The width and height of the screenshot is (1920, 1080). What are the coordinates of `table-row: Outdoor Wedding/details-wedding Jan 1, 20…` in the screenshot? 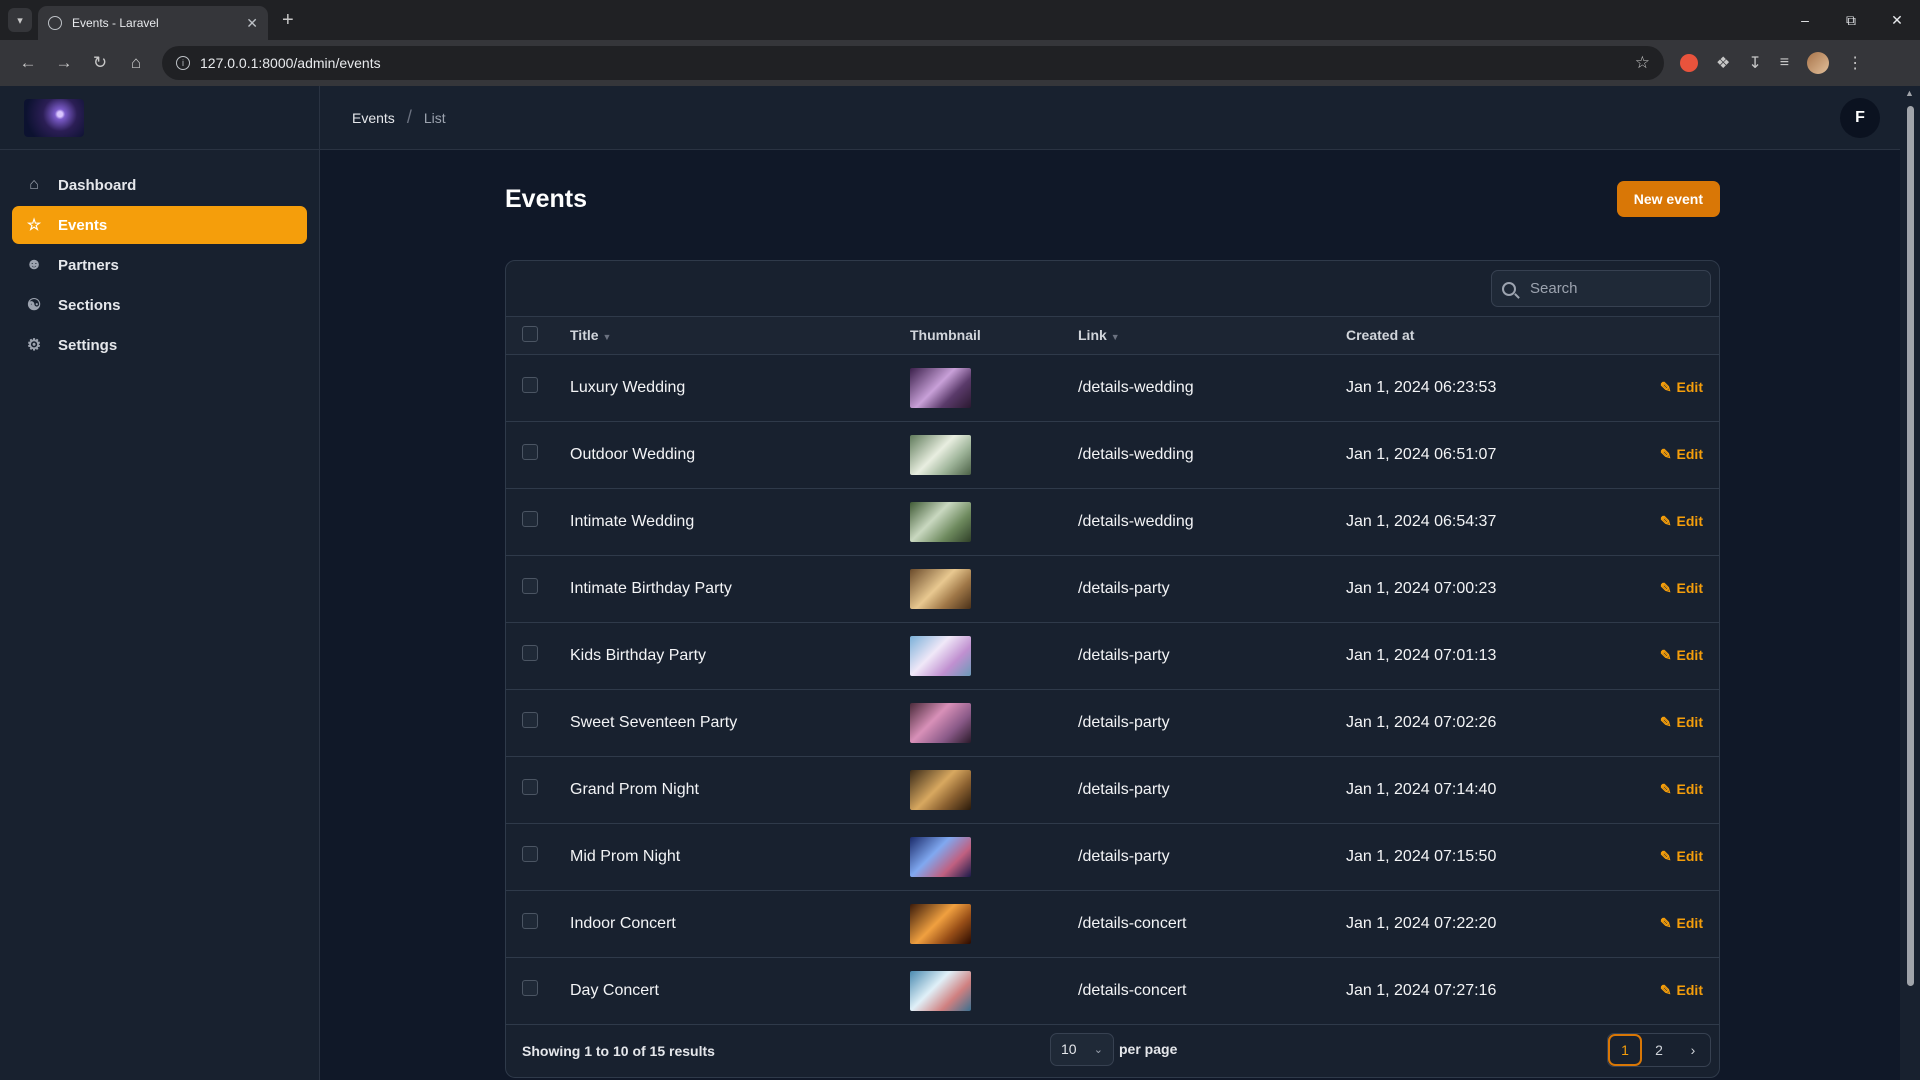 It's located at (1112, 454).